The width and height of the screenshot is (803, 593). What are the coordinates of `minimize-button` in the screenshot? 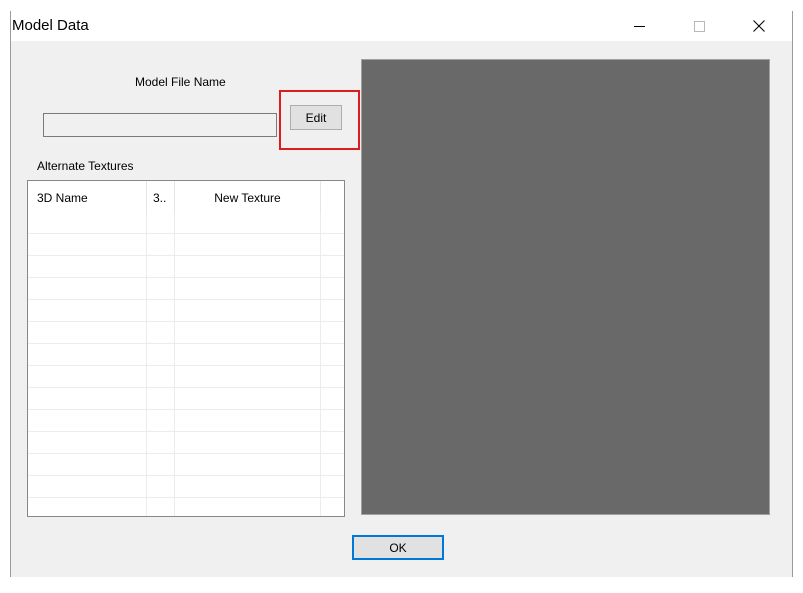 It's located at (639, 26).